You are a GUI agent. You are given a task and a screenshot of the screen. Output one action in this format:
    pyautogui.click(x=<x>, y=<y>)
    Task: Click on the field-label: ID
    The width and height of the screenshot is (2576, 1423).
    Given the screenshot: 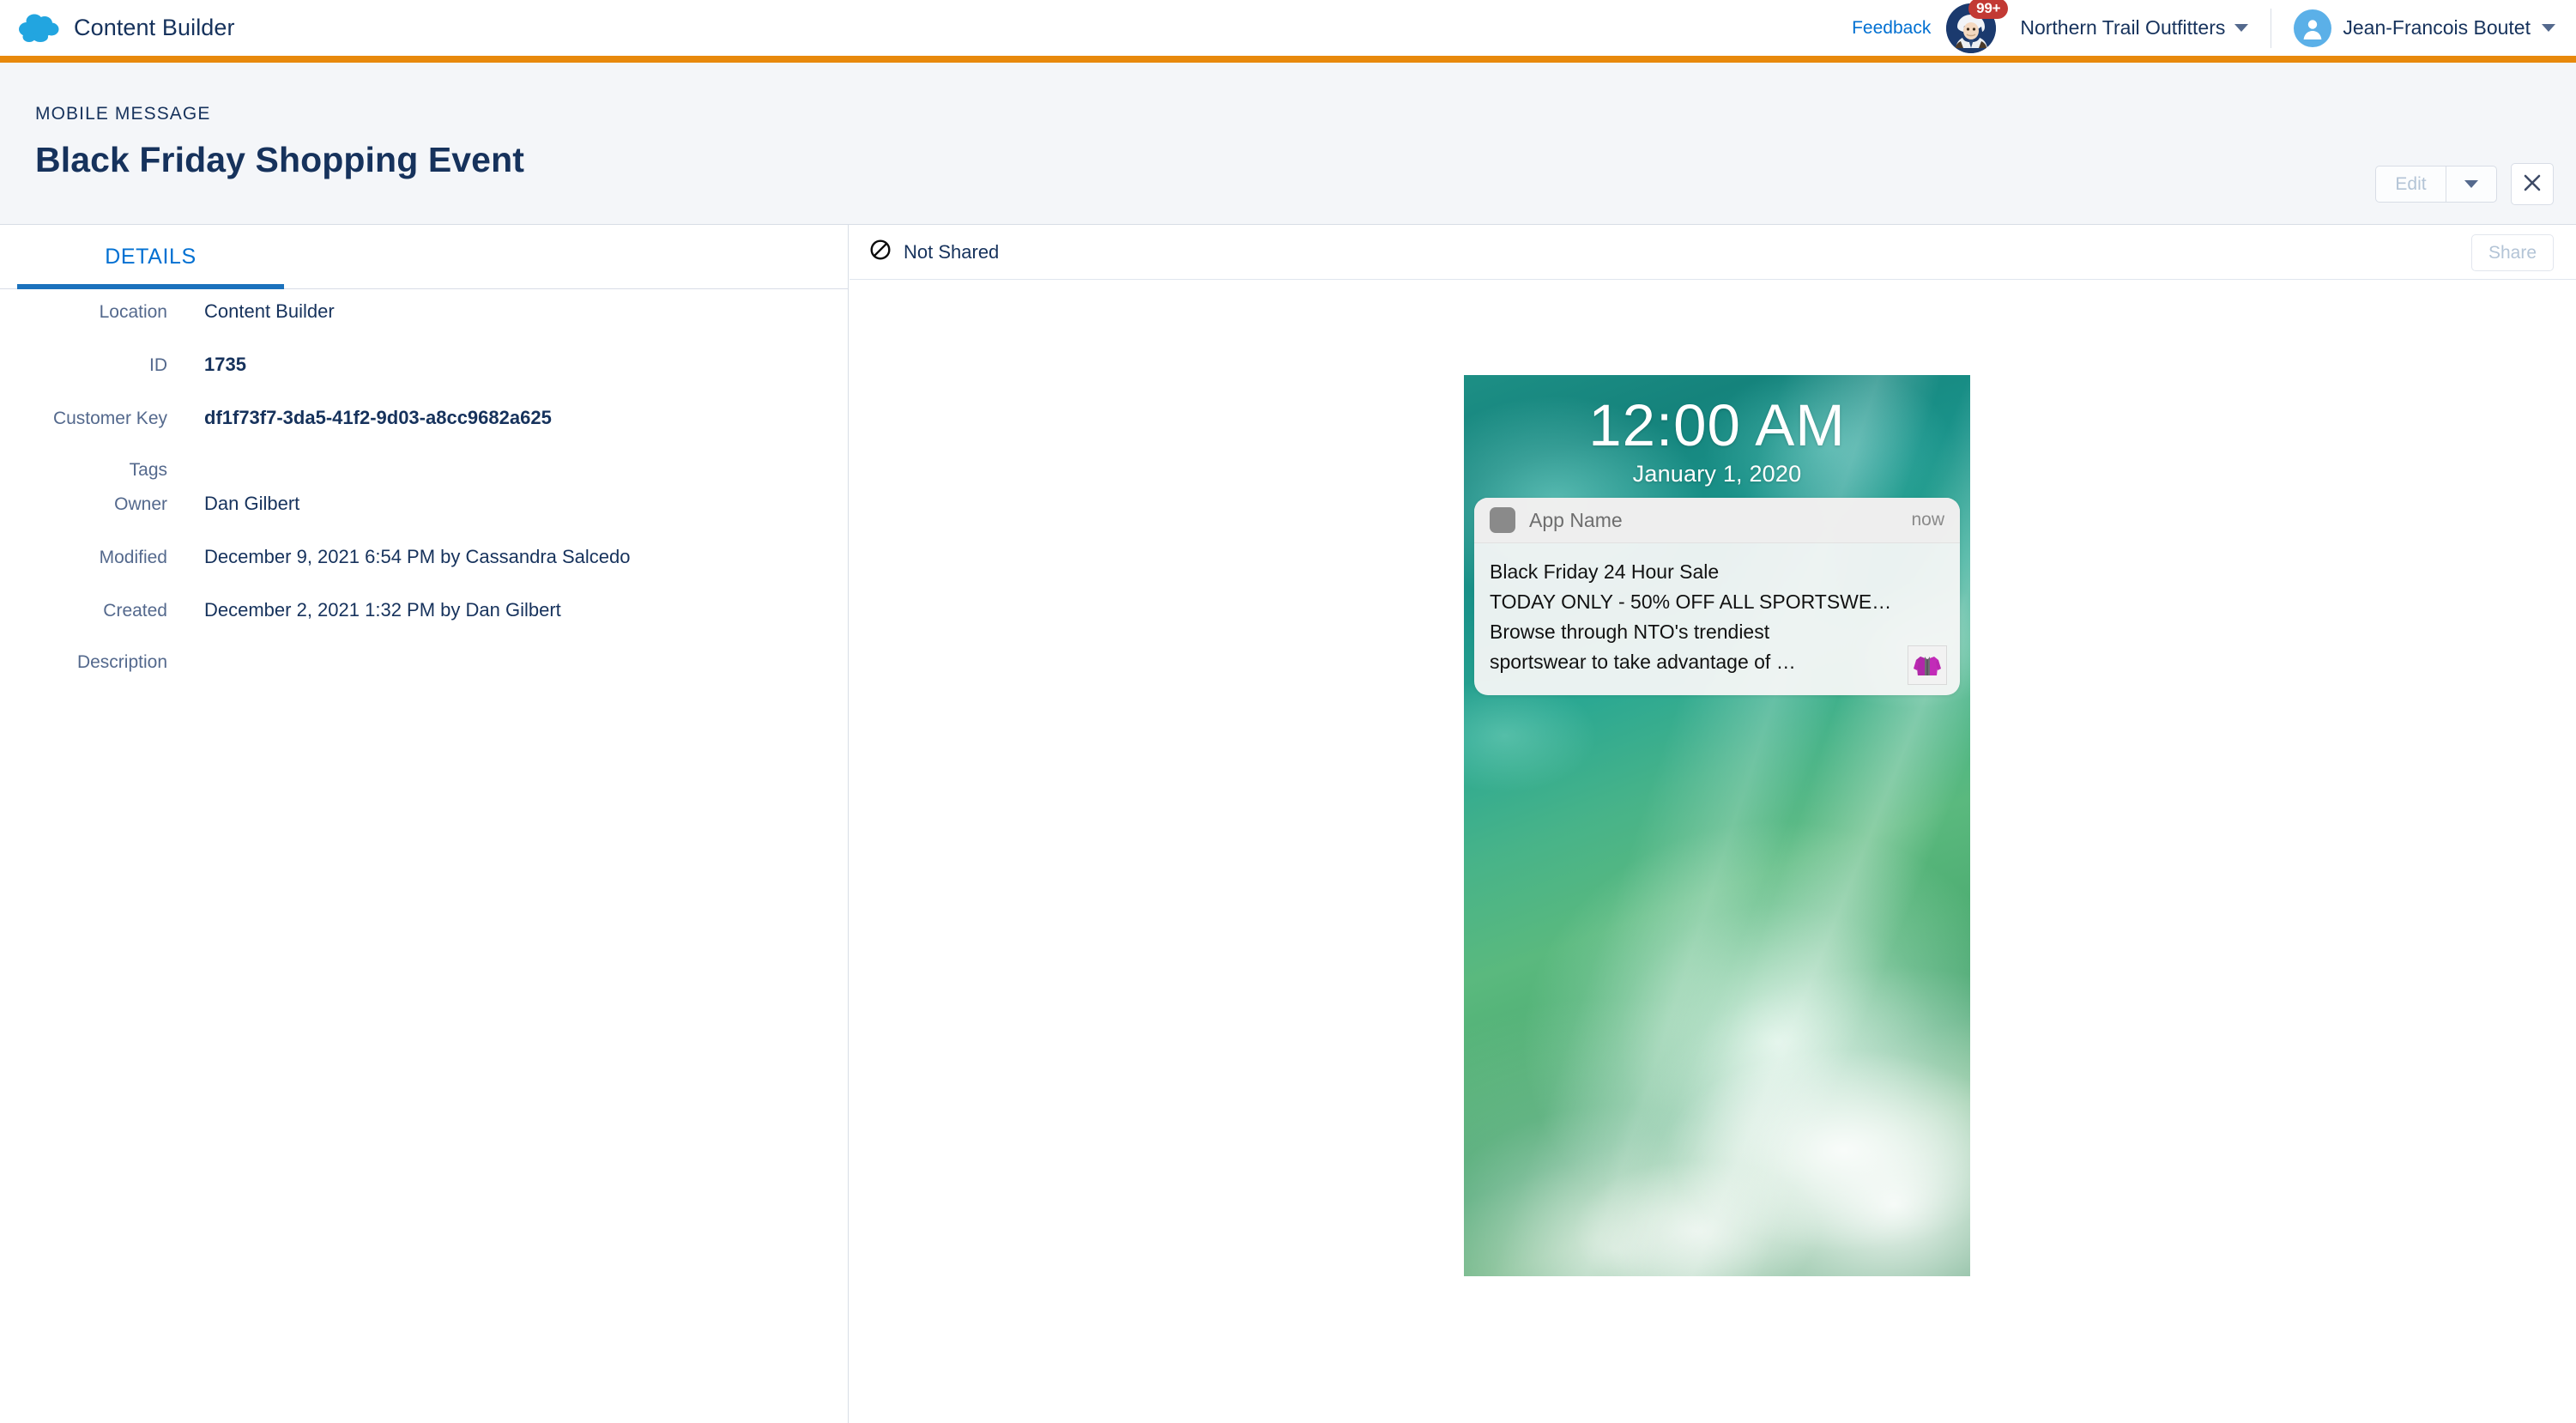 What is the action you would take?
    pyautogui.click(x=158, y=365)
    